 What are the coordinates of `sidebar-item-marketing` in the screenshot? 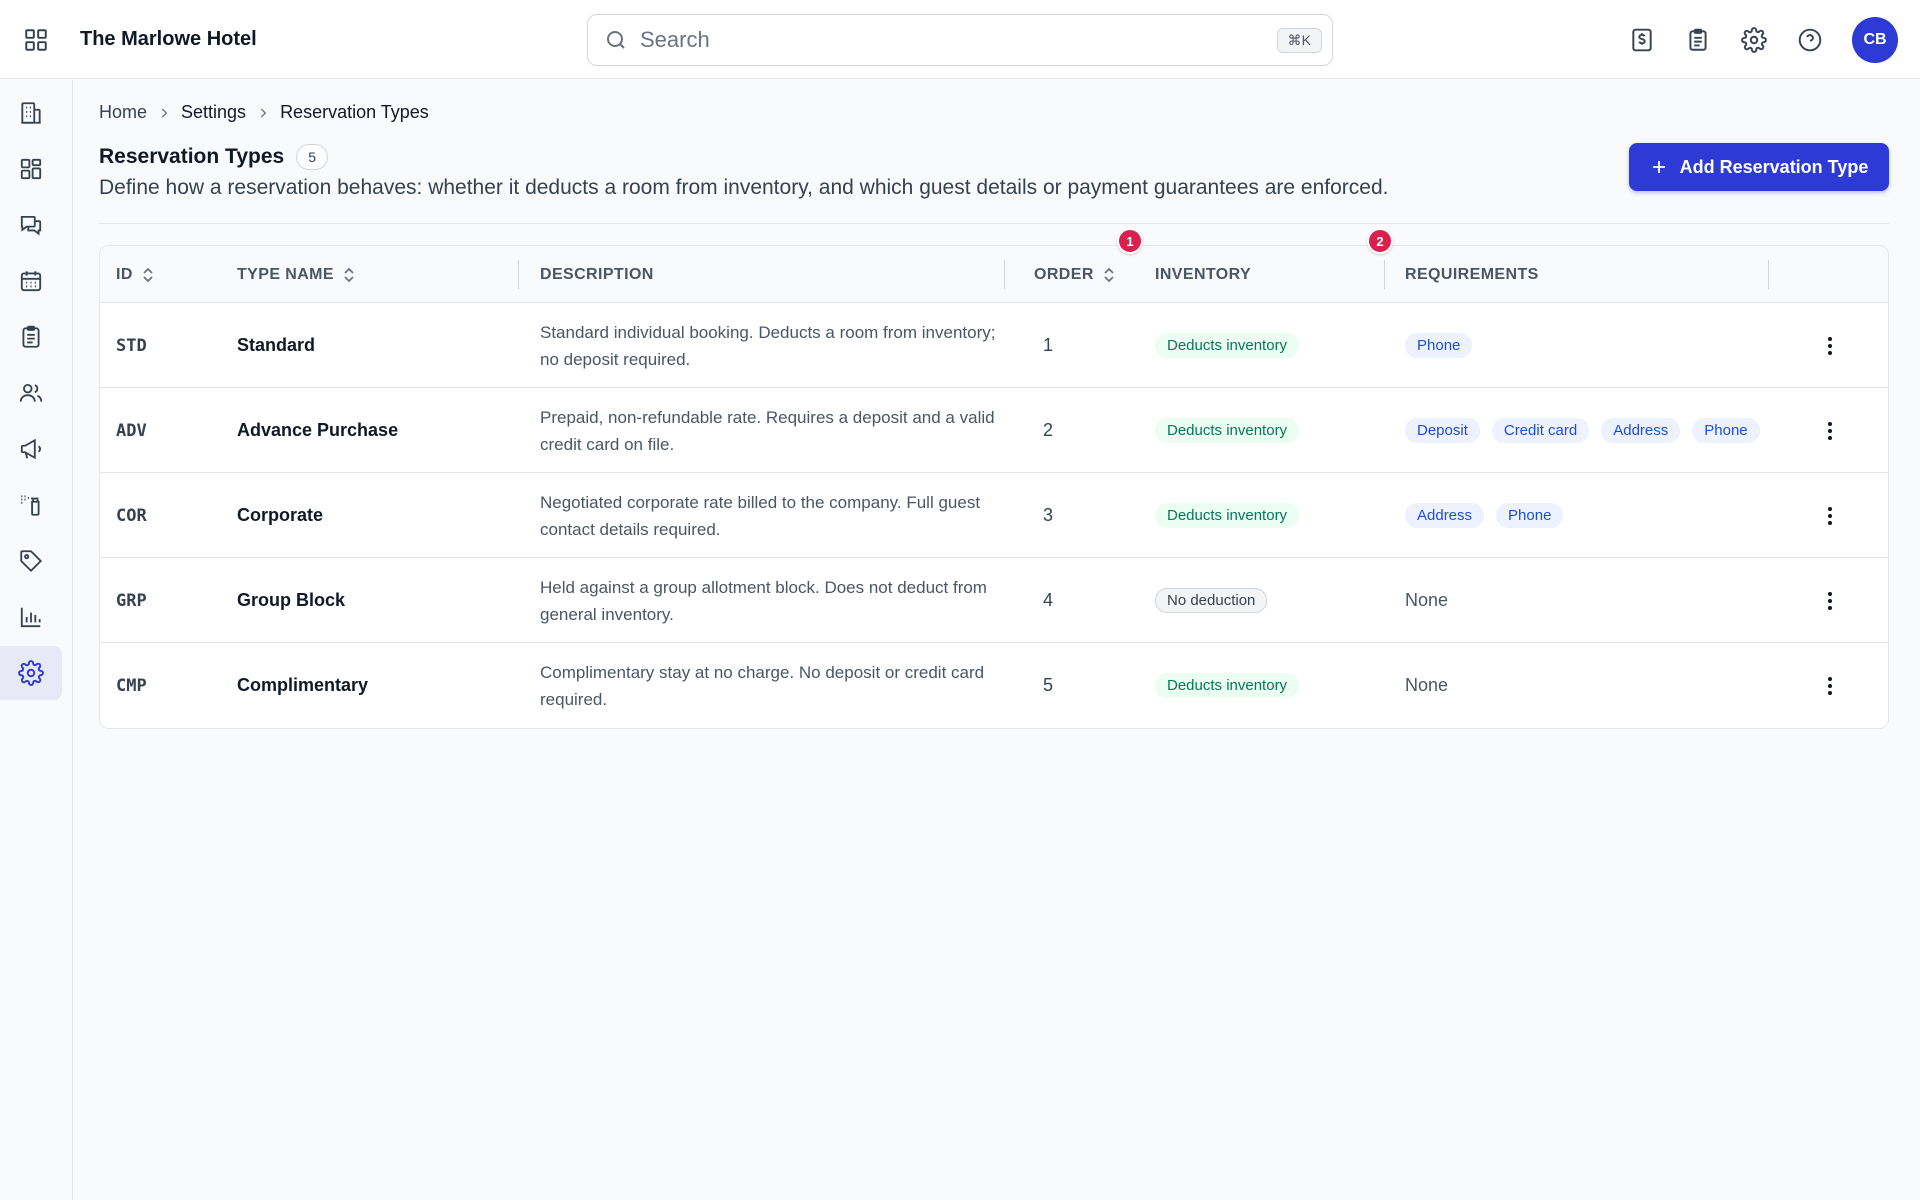 It's located at (31, 449).